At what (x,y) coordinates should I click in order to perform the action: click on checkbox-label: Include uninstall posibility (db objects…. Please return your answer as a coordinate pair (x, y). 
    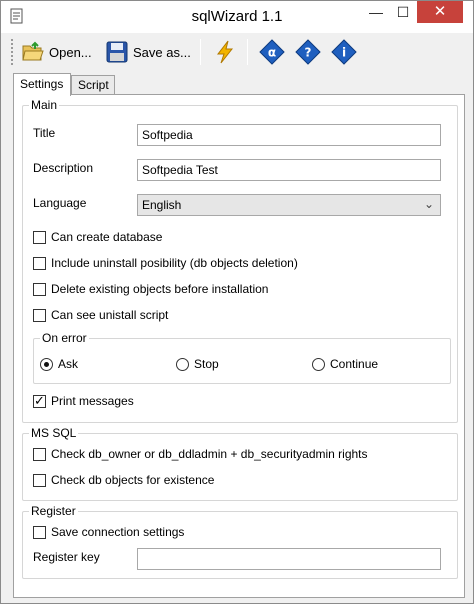
    Looking at the image, I should click on (174, 263).